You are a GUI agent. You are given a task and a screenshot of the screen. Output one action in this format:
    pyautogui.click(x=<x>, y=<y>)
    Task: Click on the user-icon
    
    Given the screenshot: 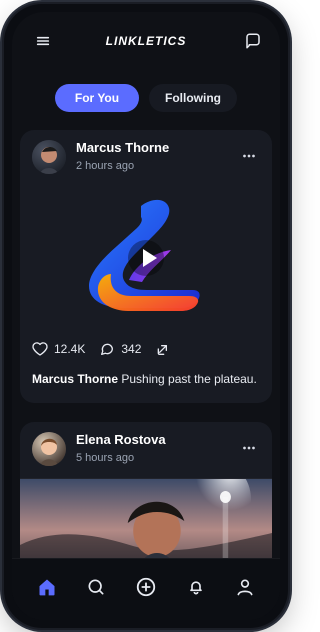 What is the action you would take?
    pyautogui.click(x=245, y=589)
    